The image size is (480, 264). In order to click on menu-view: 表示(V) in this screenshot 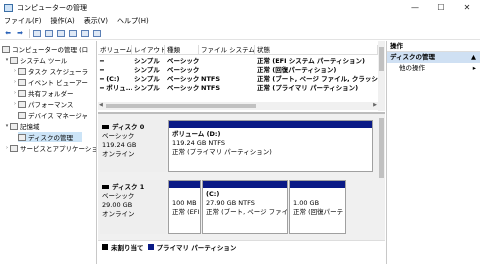, I will do `click(96, 21)`.